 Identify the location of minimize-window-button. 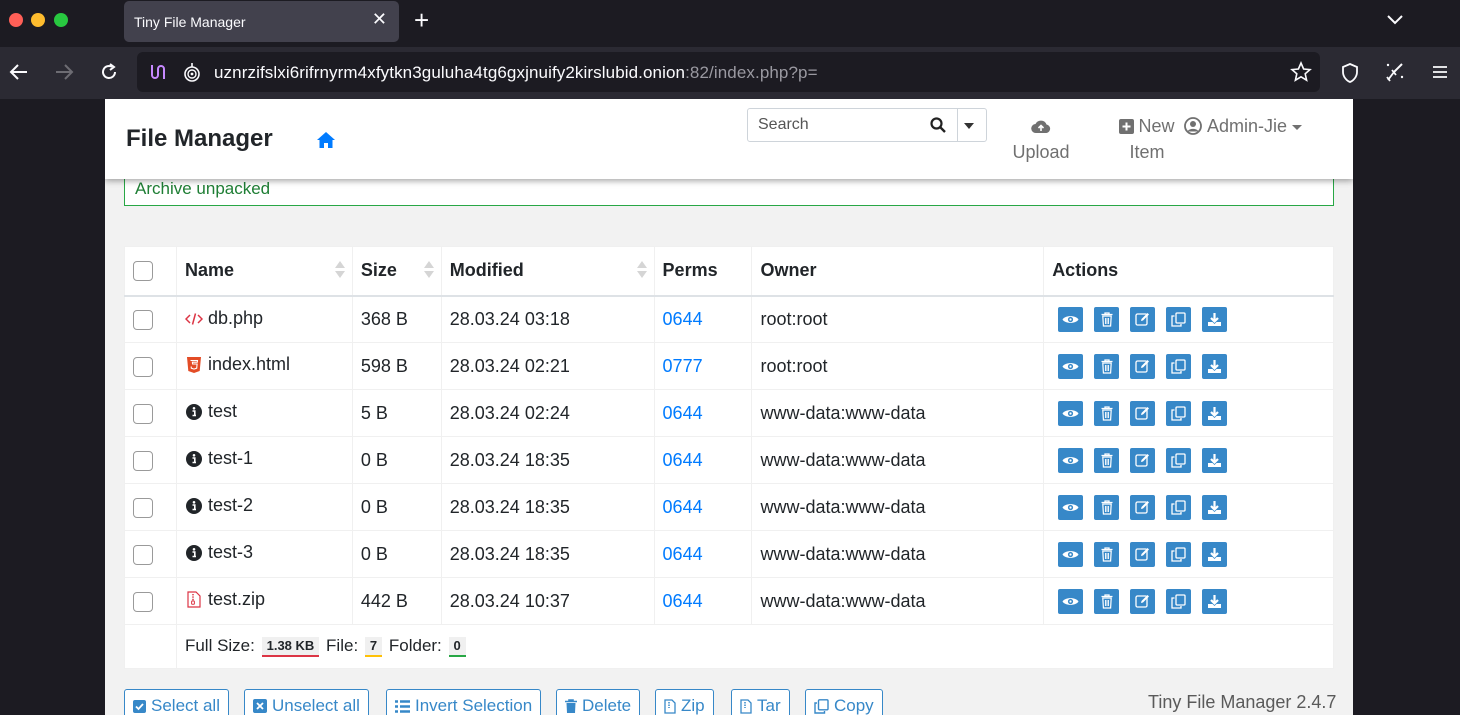
(38, 20).